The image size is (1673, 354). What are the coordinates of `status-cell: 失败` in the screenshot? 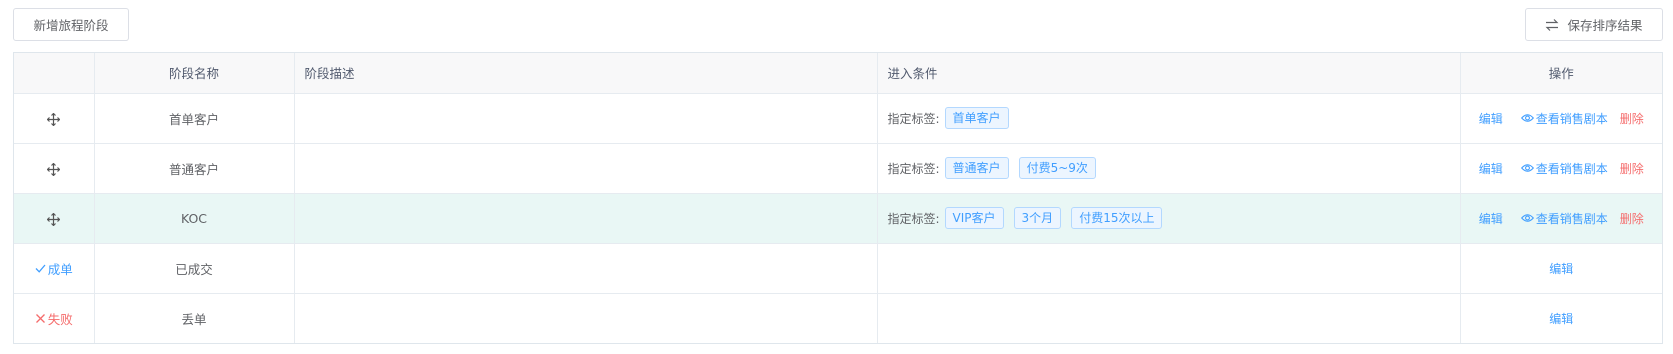 It's located at (54, 318).